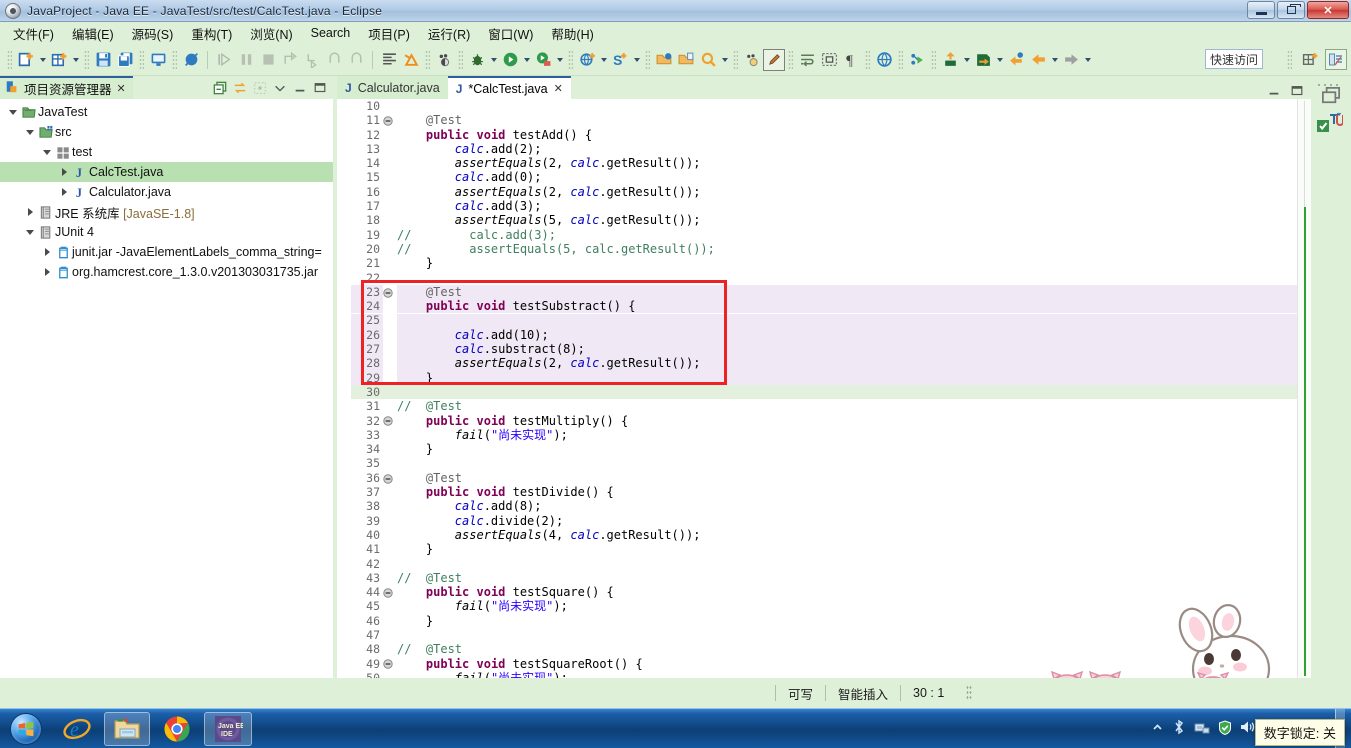 The width and height of the screenshot is (1351, 748). I want to click on step-into-icon, so click(312, 60).